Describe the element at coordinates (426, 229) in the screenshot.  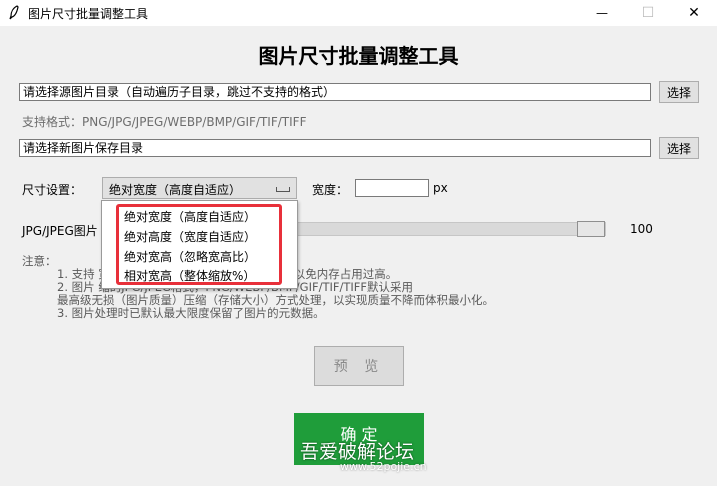
I see `quality-slider` at that location.